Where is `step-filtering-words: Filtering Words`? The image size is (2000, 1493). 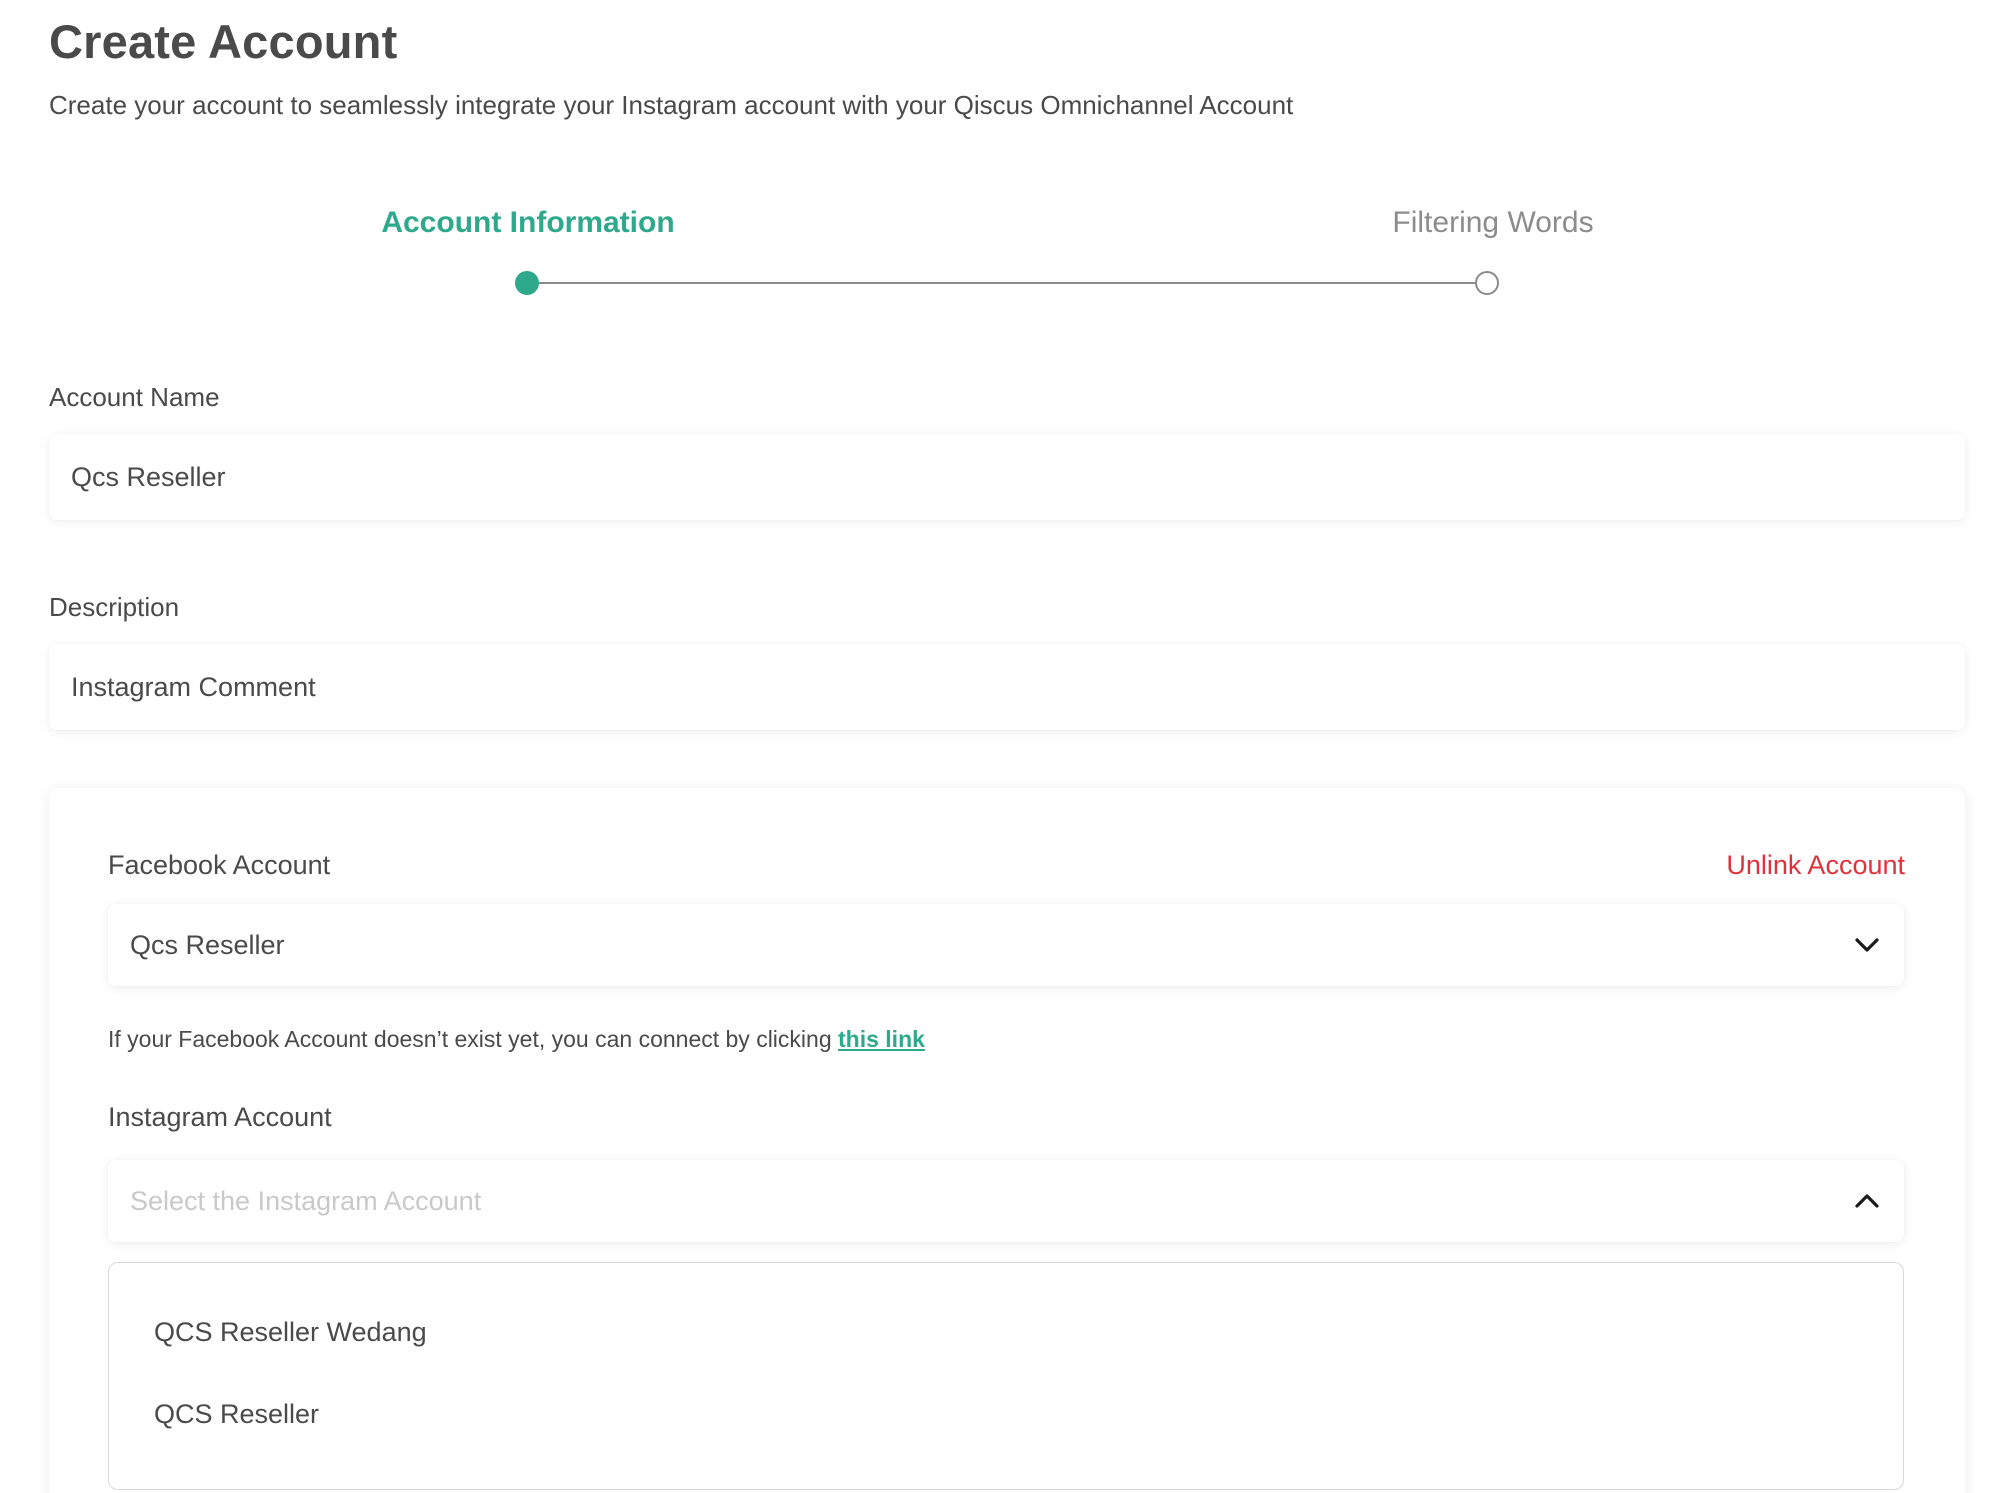
step-filtering-words: Filtering Words is located at coordinates (1493, 223).